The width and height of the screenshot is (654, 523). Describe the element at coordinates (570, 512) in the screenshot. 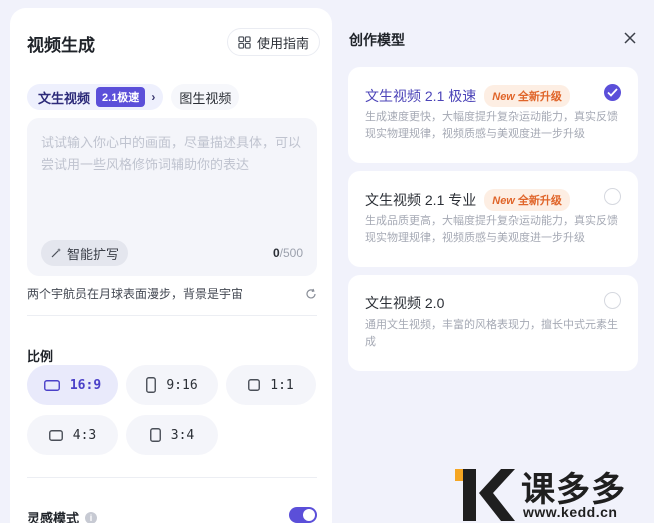

I see `watermark-url: www.kedd.cn` at that location.